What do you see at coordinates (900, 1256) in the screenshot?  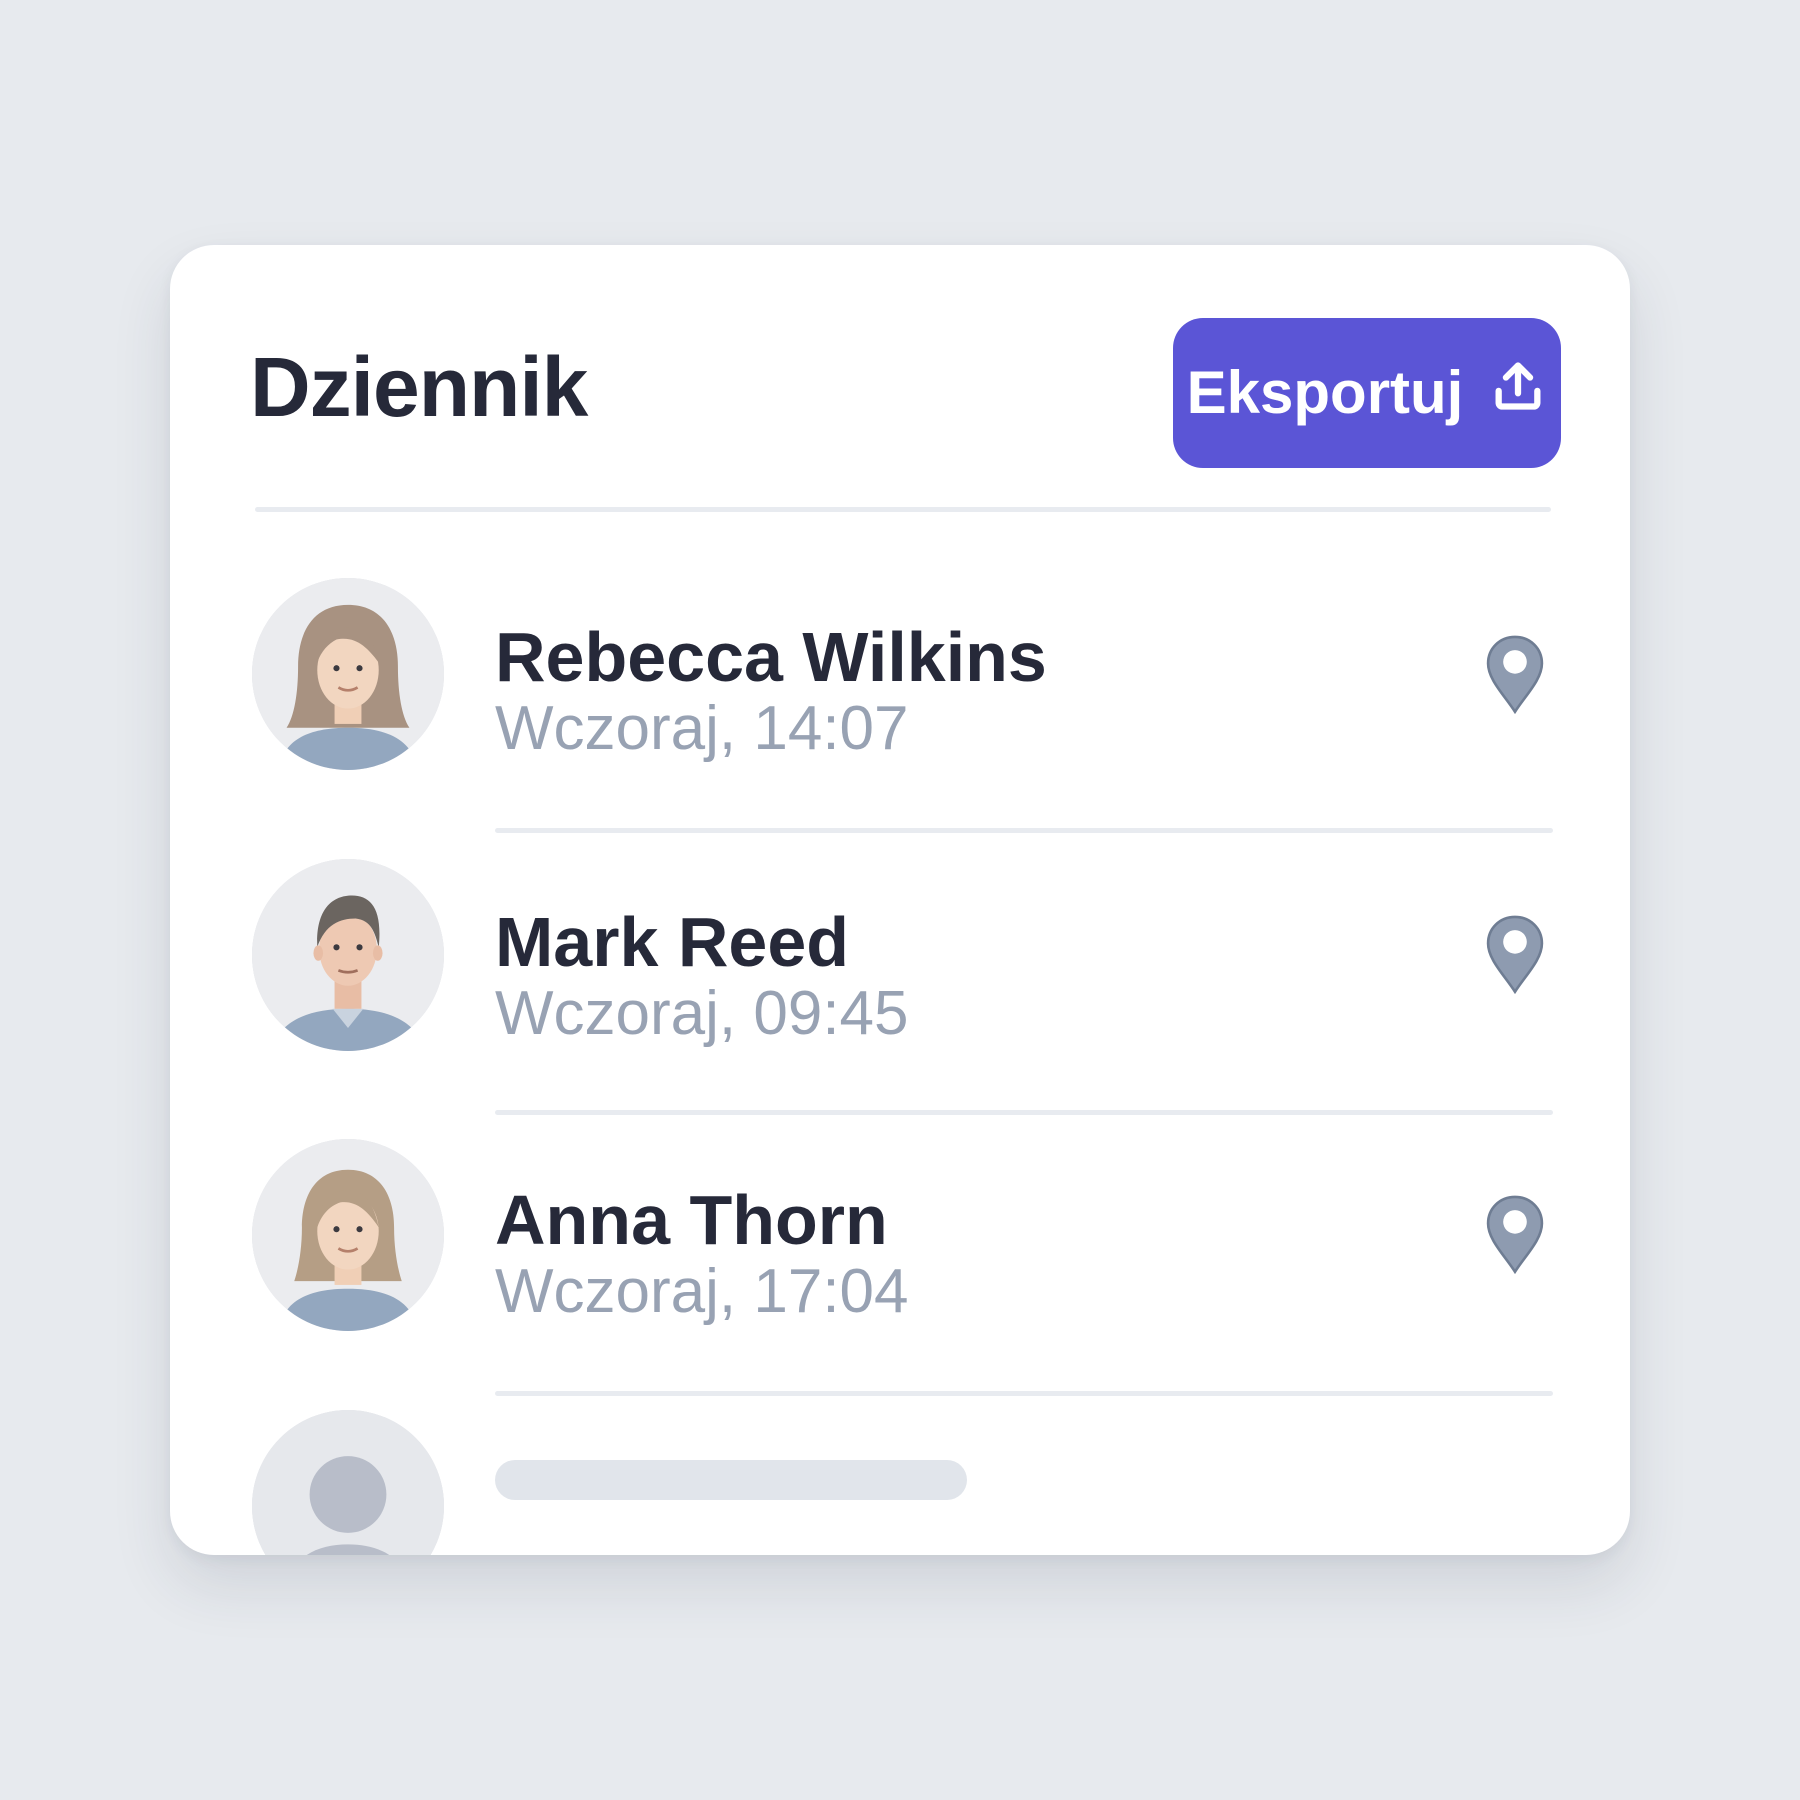 I see `list-item: Anna Thorn Wczoraj, 17:04` at bounding box center [900, 1256].